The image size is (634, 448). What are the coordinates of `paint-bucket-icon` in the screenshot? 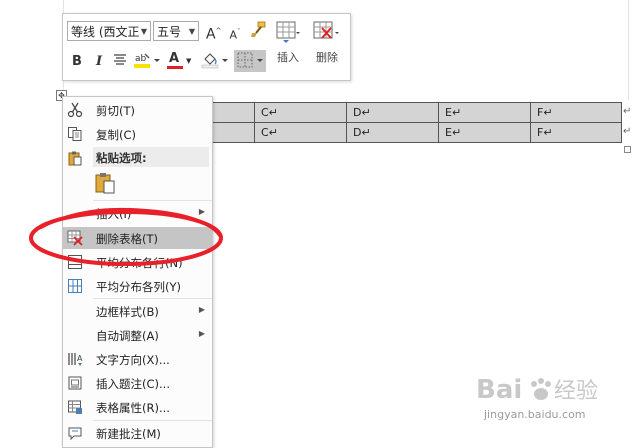 It's located at (214, 61).